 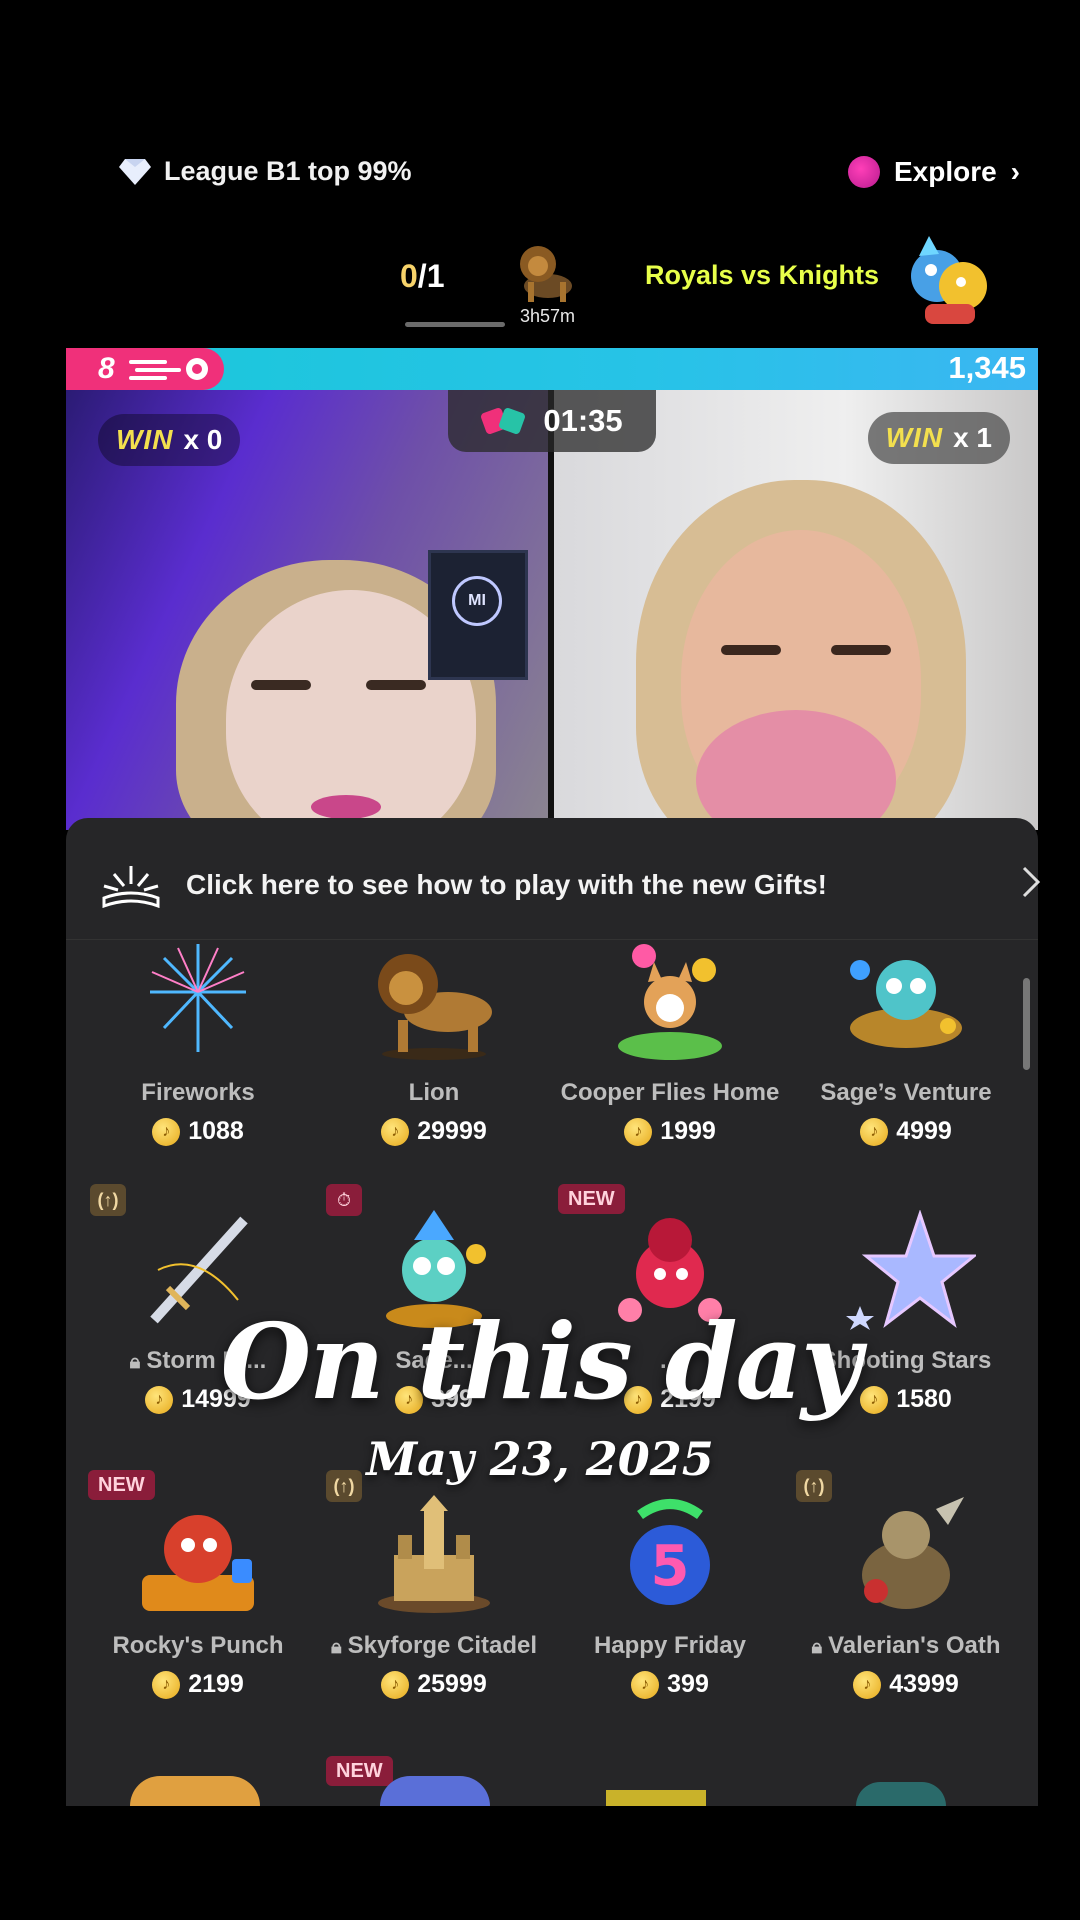 What do you see at coordinates (551, 610) in the screenshot?
I see `split-divider` at bounding box center [551, 610].